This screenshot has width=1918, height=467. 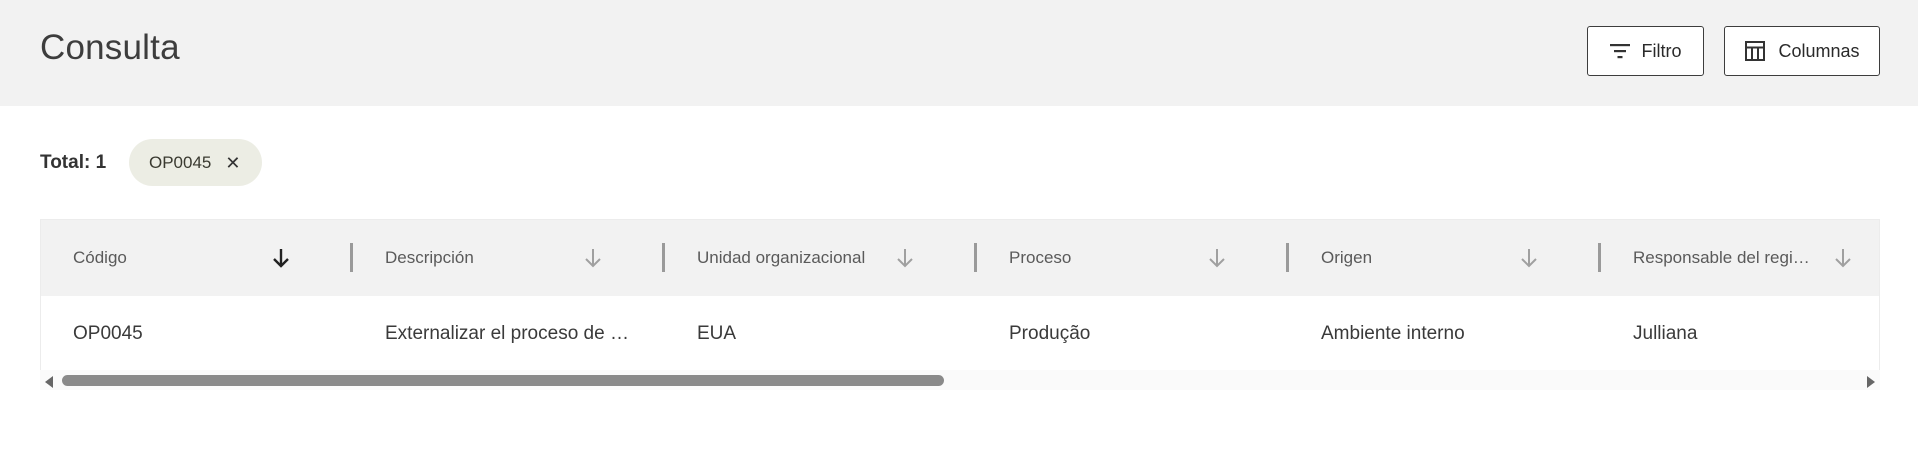 I want to click on column-header-label: Descripción, so click(x=429, y=257).